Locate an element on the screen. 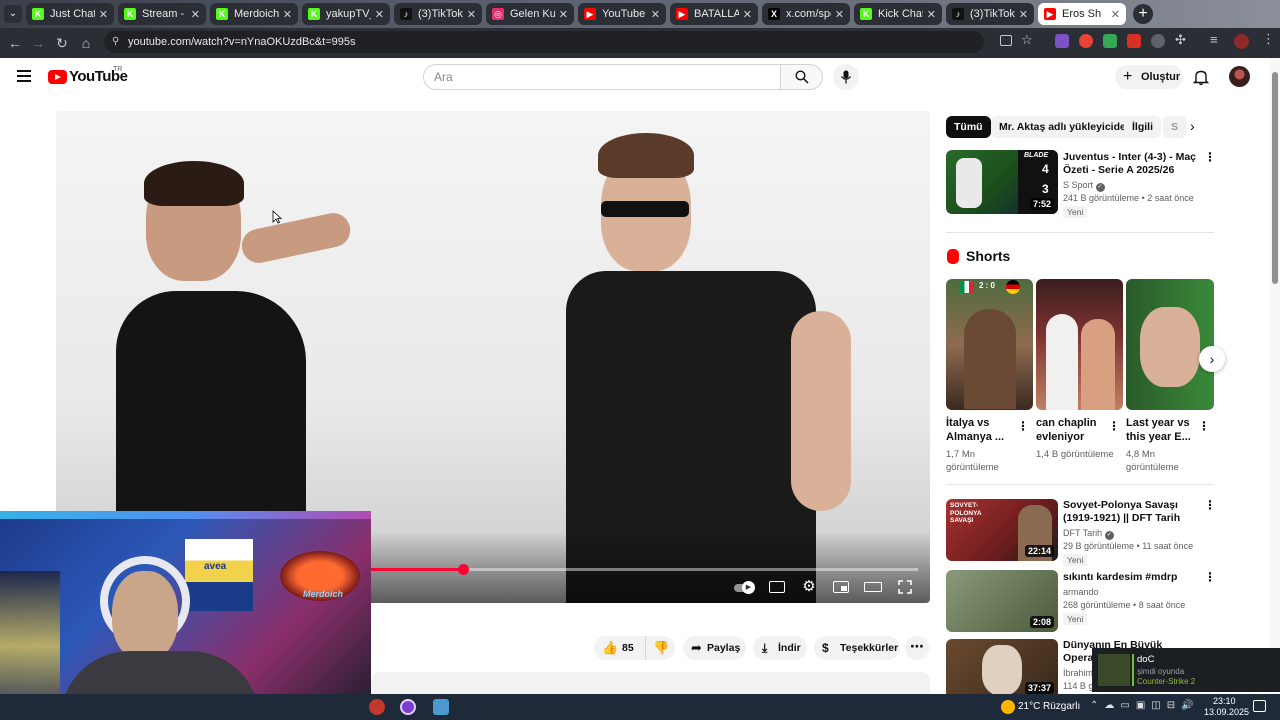 This screenshot has width=1280, height=720. related-thumbnail: 37:37 is located at coordinates (1002, 666).